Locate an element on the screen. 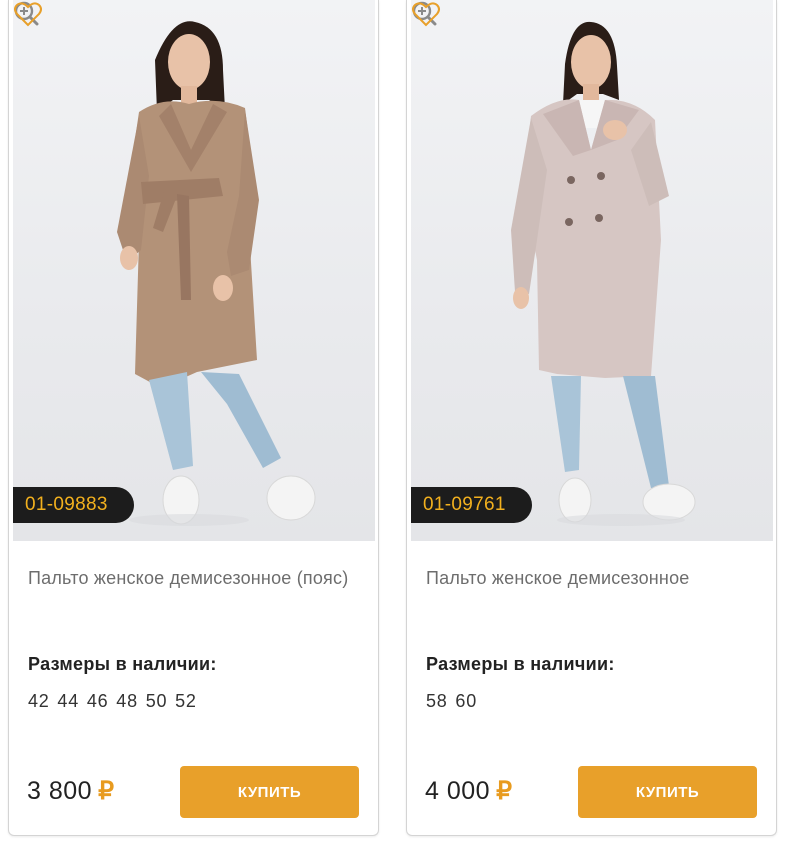 This screenshot has width=789, height=852. price: 4 000 ₽ is located at coordinates (468, 791).